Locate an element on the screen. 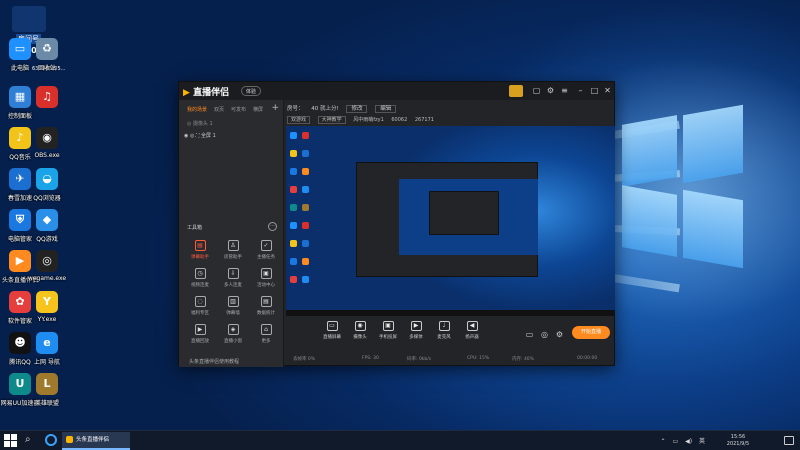  title-bar: ▶ 直播伴侣 体验 ▢ ⚙ ≡ – □ ✕ is located at coordinates (396, 91).